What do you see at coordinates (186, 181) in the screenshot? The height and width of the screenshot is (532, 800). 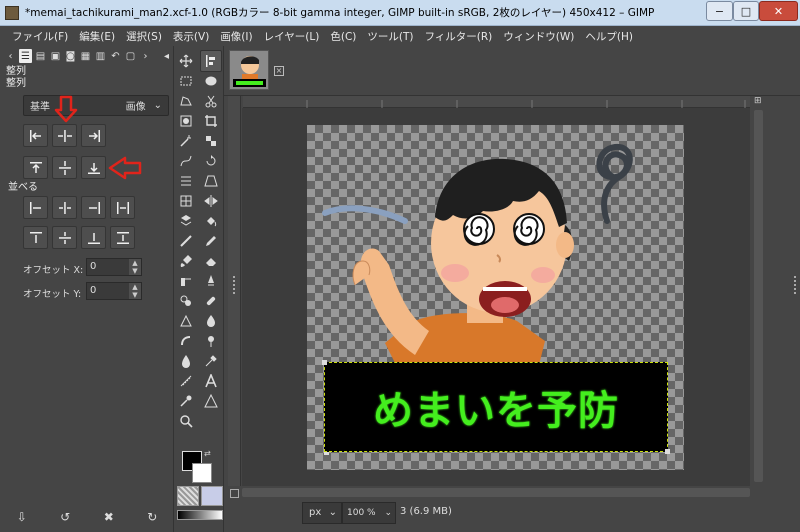 I see `warp-transform-tool-icon` at bounding box center [186, 181].